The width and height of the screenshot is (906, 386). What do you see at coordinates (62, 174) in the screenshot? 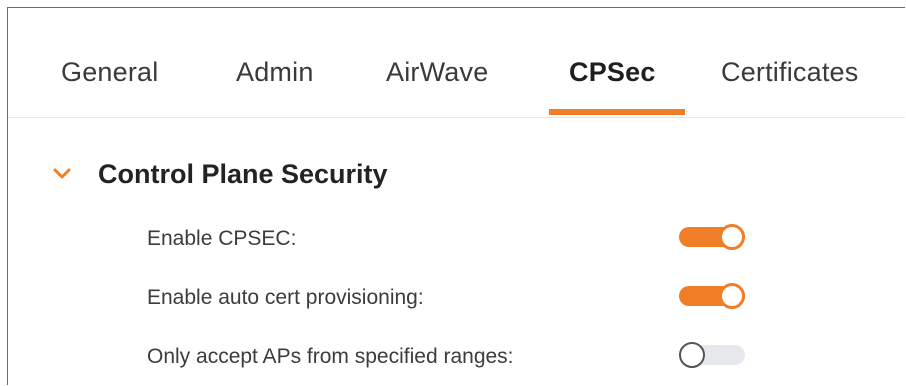
I see `chevron-down-icon` at bounding box center [62, 174].